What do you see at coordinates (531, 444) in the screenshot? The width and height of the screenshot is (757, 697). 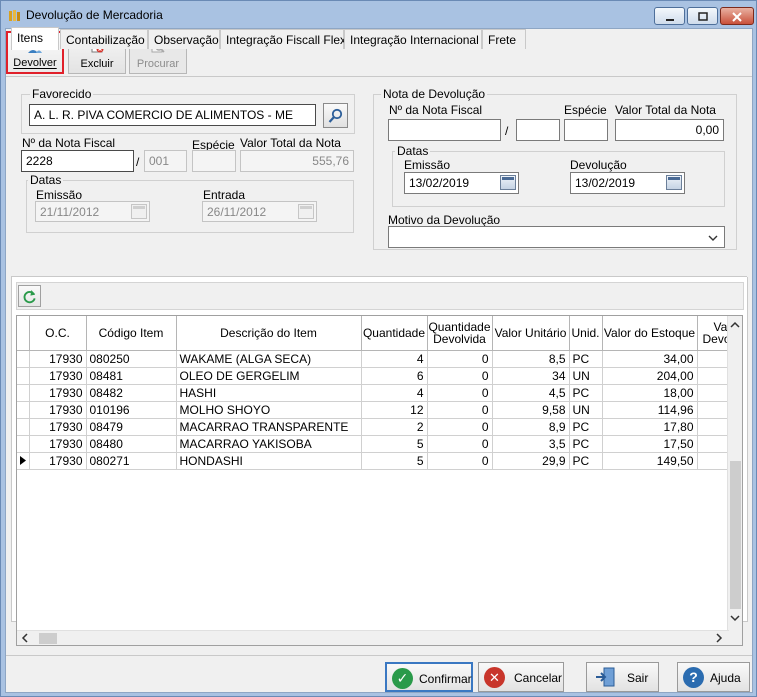 I see `table-cell: 3,5` at bounding box center [531, 444].